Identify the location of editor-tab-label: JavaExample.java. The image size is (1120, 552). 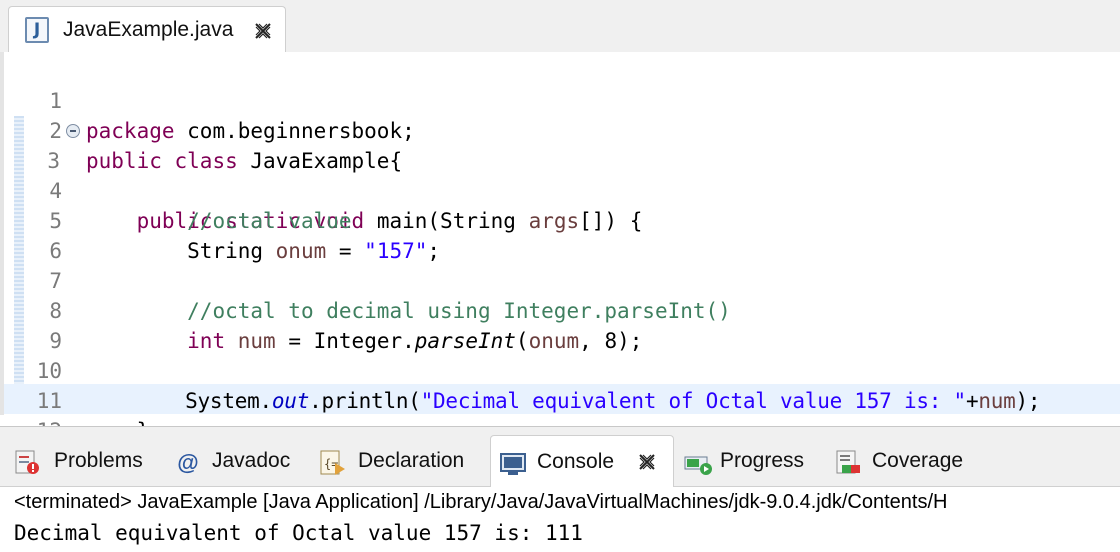
(148, 29).